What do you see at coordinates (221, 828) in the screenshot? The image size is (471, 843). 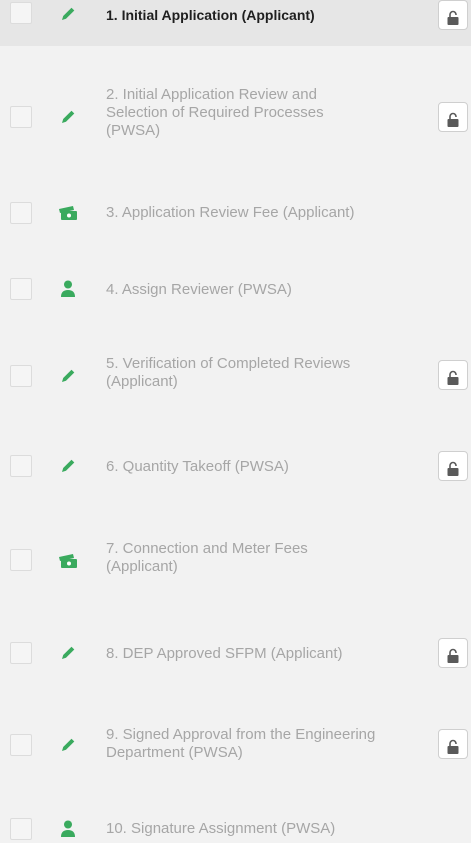 I see `step-label: 10. Signature Assignment (PWSA)` at bounding box center [221, 828].